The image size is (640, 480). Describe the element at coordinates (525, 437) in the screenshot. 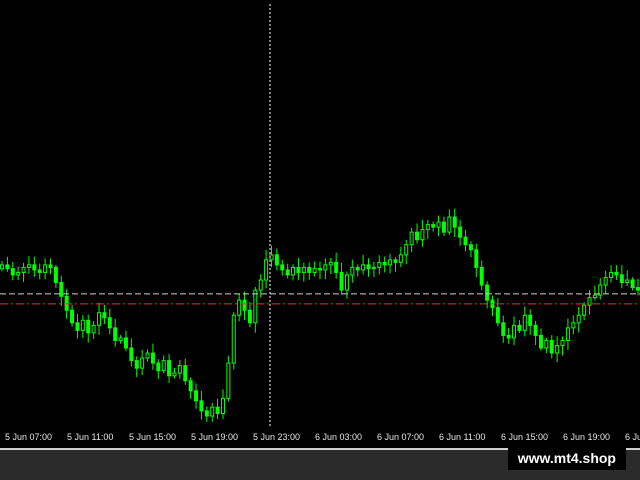

I see `time-tick-label: 6 Jun 15:00` at that location.